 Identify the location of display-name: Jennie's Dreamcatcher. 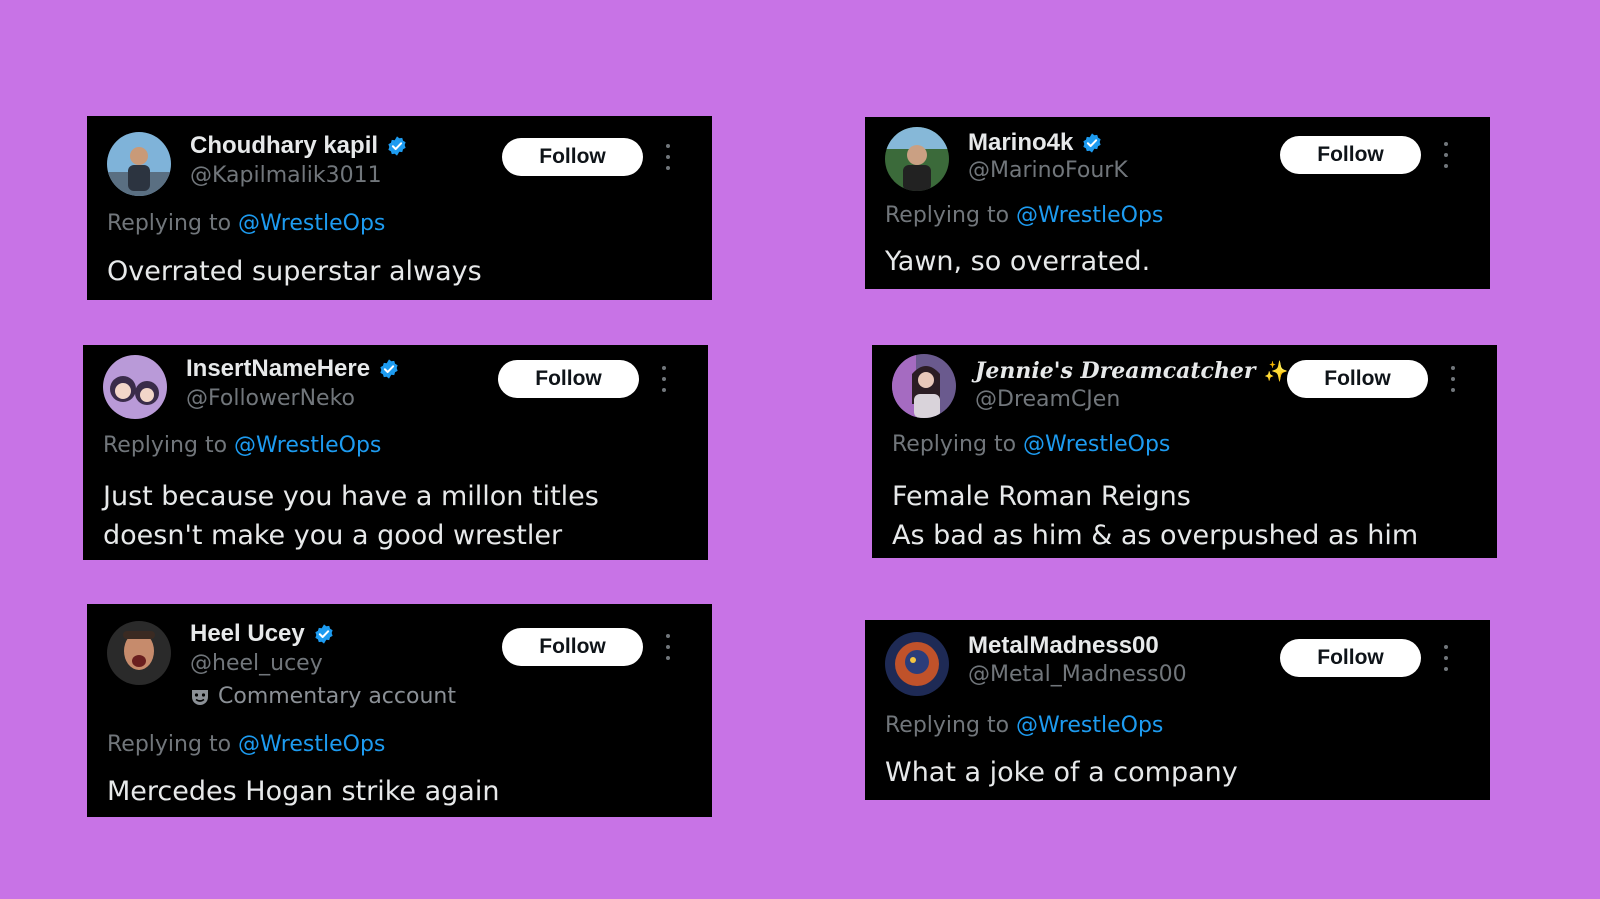
(1115, 371).